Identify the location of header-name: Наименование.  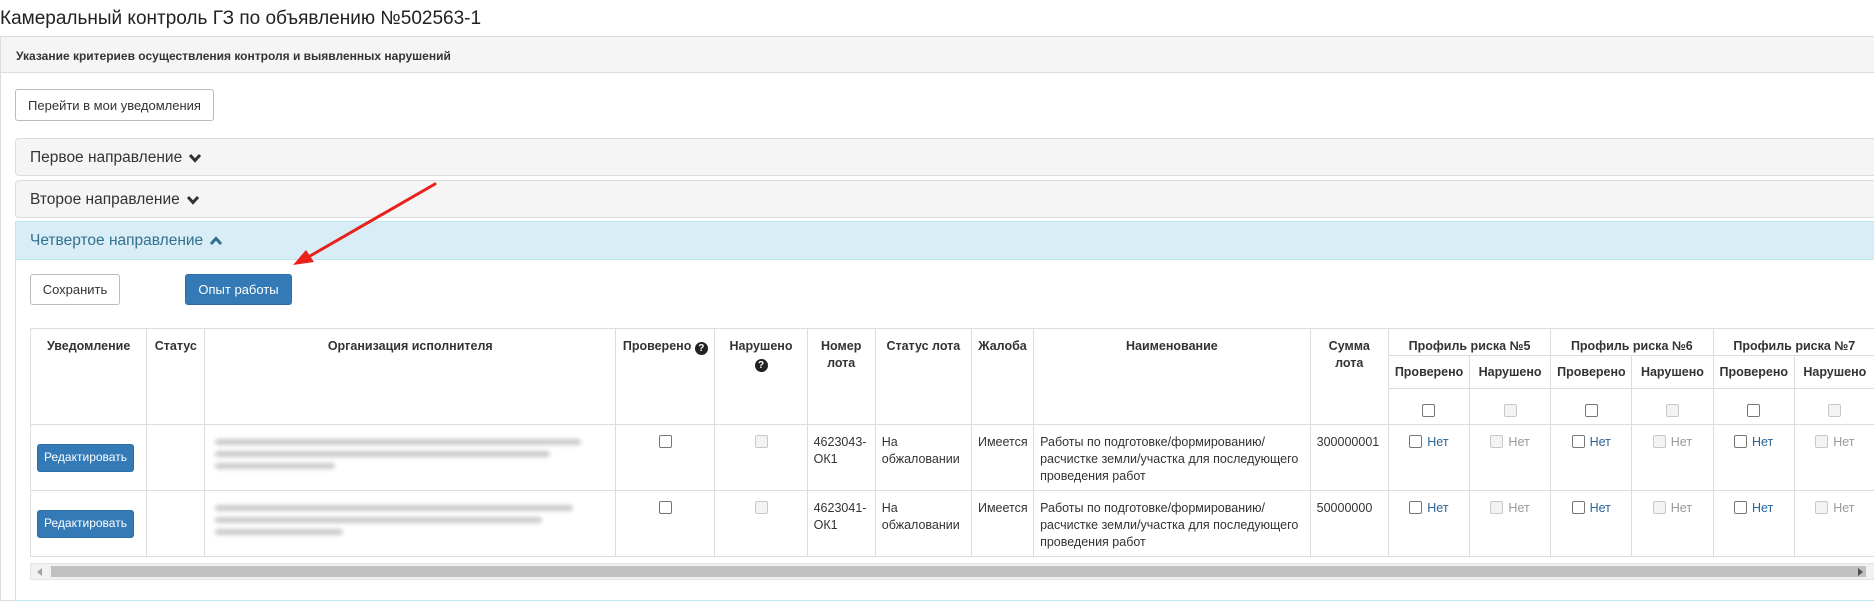
(1172, 376).